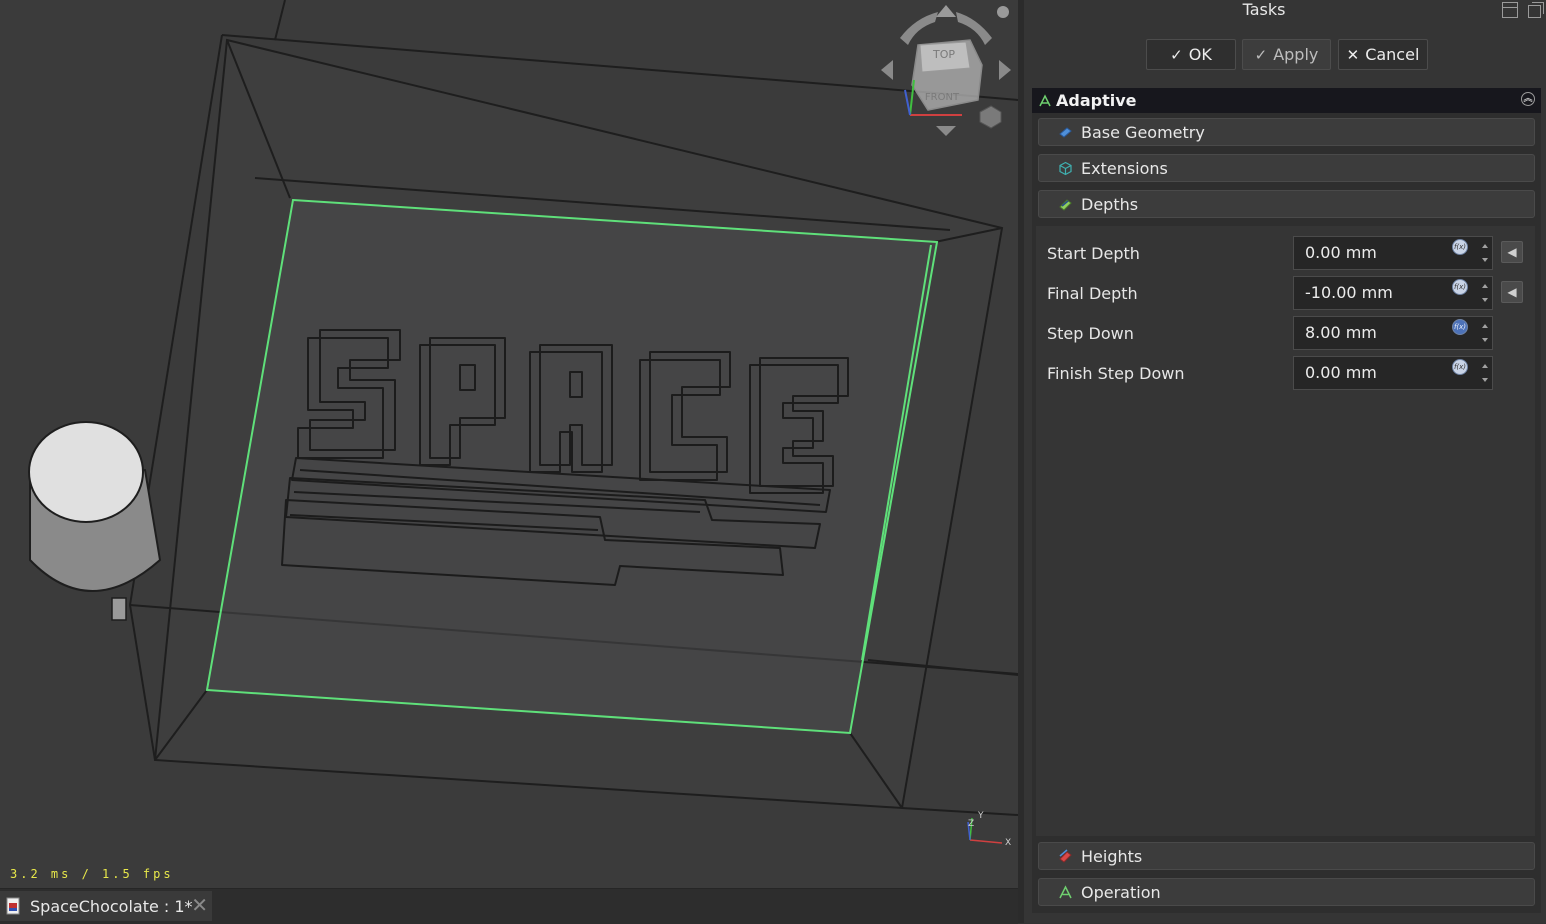  I want to click on nav-menu-dot, so click(1003, 12).